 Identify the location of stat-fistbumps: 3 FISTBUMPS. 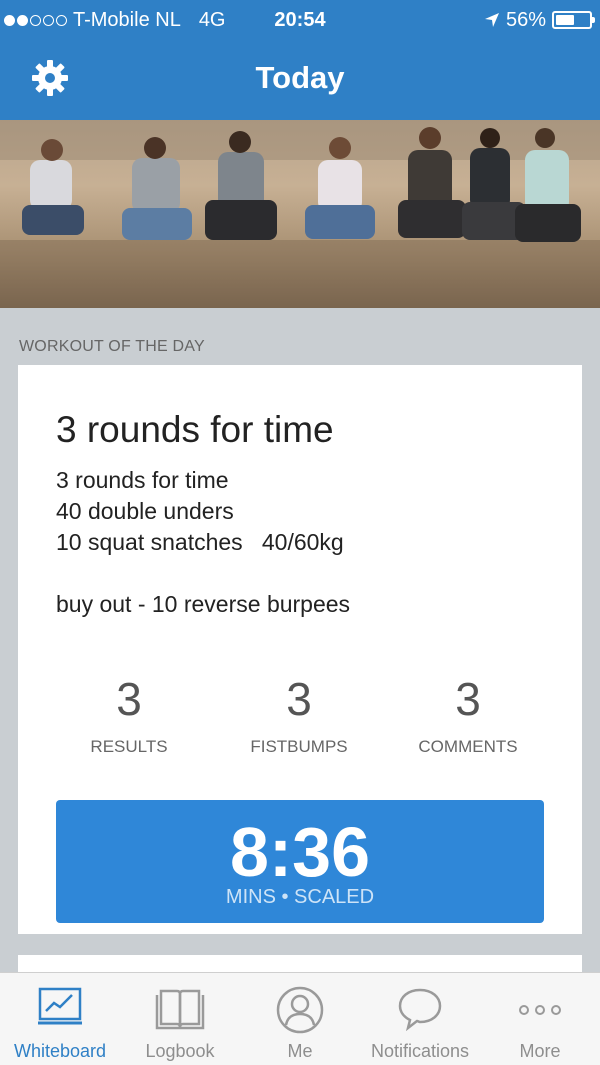
(299, 713).